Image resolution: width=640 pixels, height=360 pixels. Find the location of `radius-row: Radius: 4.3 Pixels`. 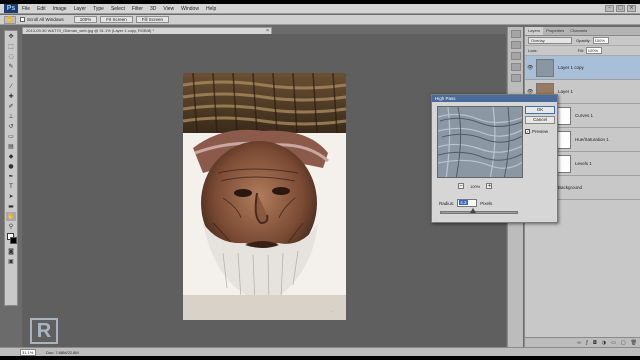

radius-row: Radius: 4.3 Pixels is located at coordinates (465, 203).